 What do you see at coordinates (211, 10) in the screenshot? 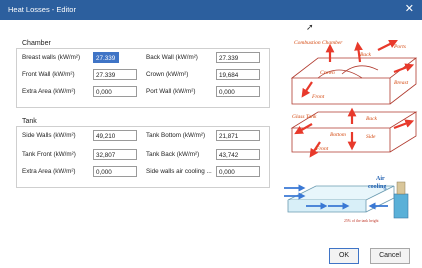
I see `title-bar: Heat Losses - Editor ✕` at bounding box center [211, 10].